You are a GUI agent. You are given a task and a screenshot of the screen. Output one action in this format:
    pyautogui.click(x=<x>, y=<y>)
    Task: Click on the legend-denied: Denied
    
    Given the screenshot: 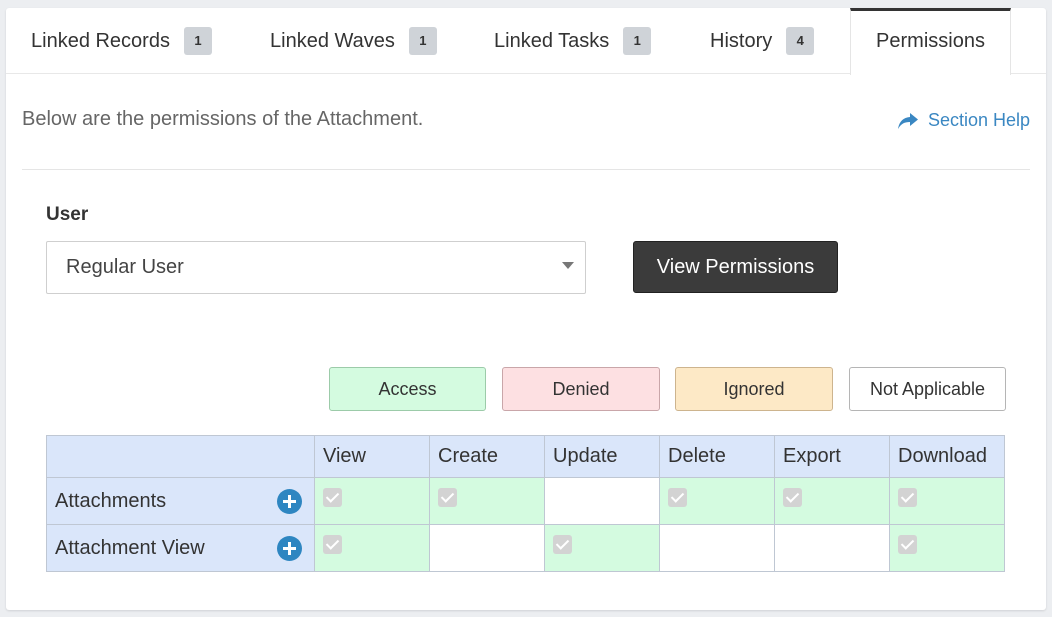 What is the action you would take?
    pyautogui.click(x=581, y=389)
    